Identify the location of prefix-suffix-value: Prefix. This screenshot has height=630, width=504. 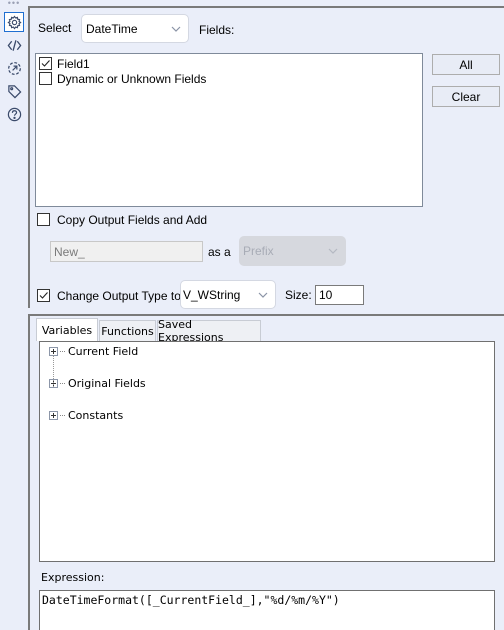
(258, 251).